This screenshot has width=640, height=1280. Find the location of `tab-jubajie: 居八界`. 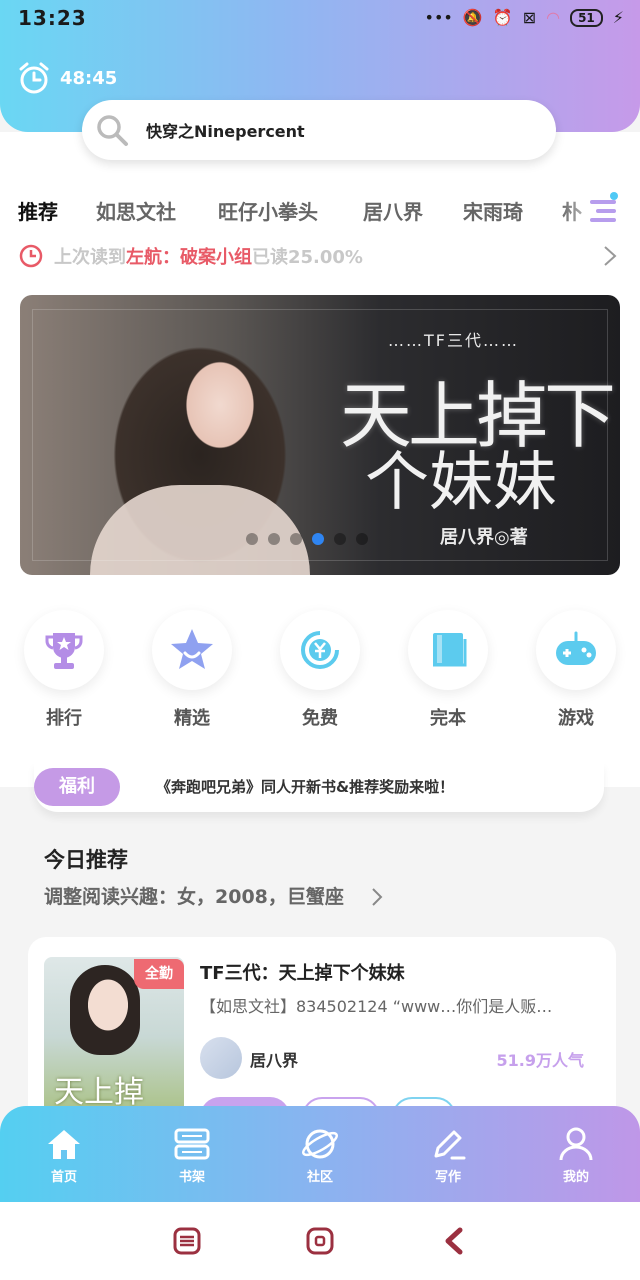

tab-jubajie: 居八界 is located at coordinates (393, 210).